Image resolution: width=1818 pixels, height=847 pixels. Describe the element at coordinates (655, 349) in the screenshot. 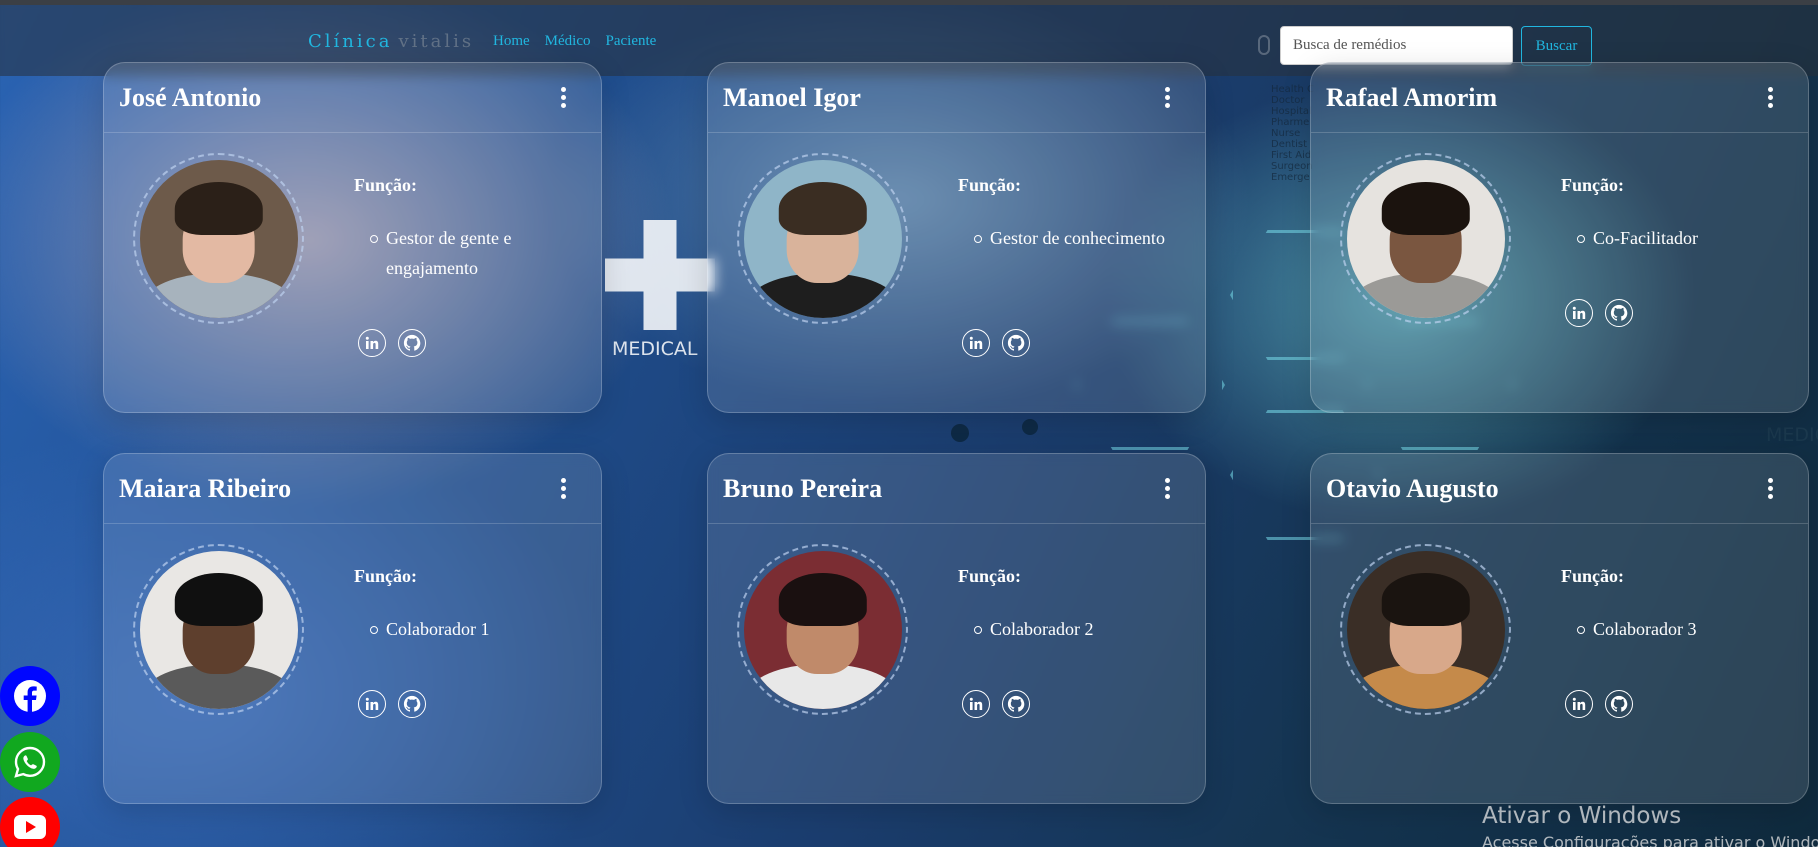

I see `medical-text: MEDICAL` at that location.